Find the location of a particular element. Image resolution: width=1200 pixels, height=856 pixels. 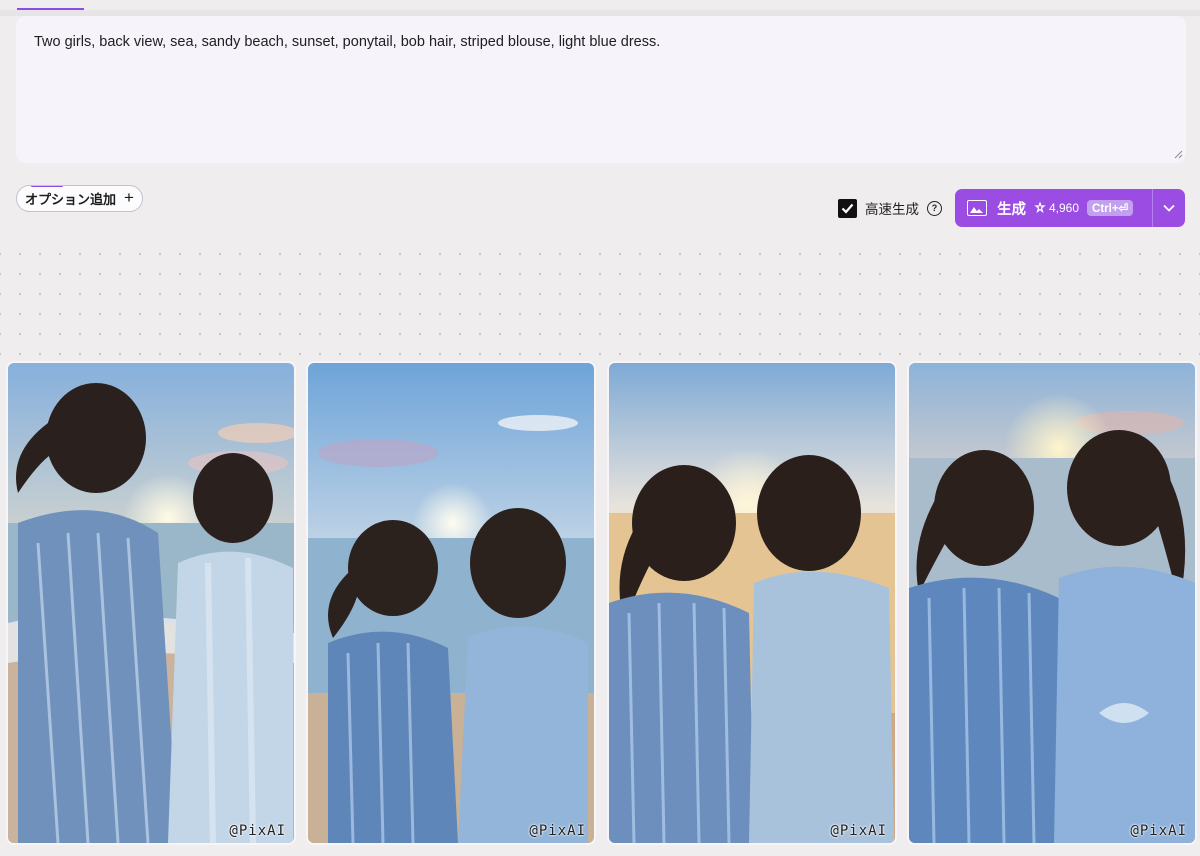

image-4-illustration is located at coordinates (1052, 603).